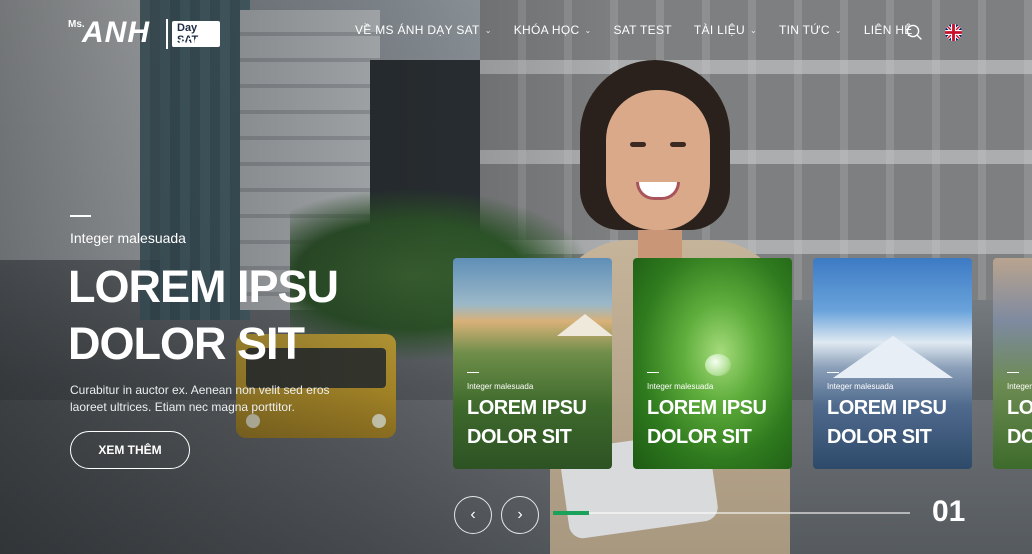  I want to click on logo-score: 1600, so click(186, 42).